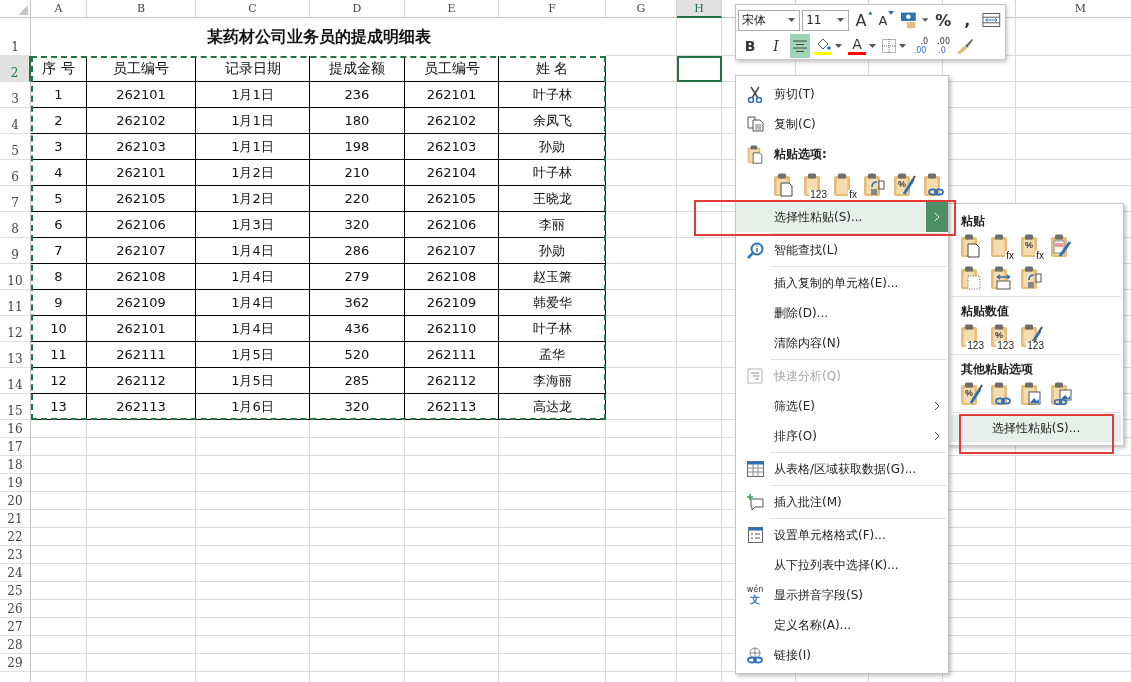  I want to click on row-header: 4, so click(15, 121).